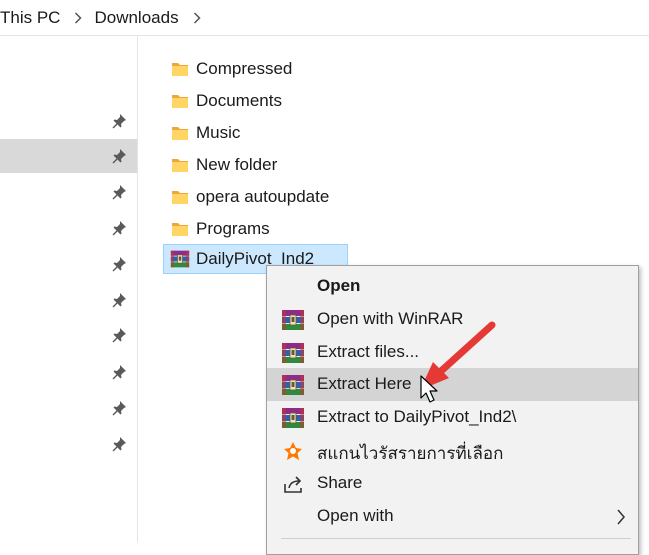  What do you see at coordinates (355, 515) in the screenshot?
I see `menu-item-label: Open with` at bounding box center [355, 515].